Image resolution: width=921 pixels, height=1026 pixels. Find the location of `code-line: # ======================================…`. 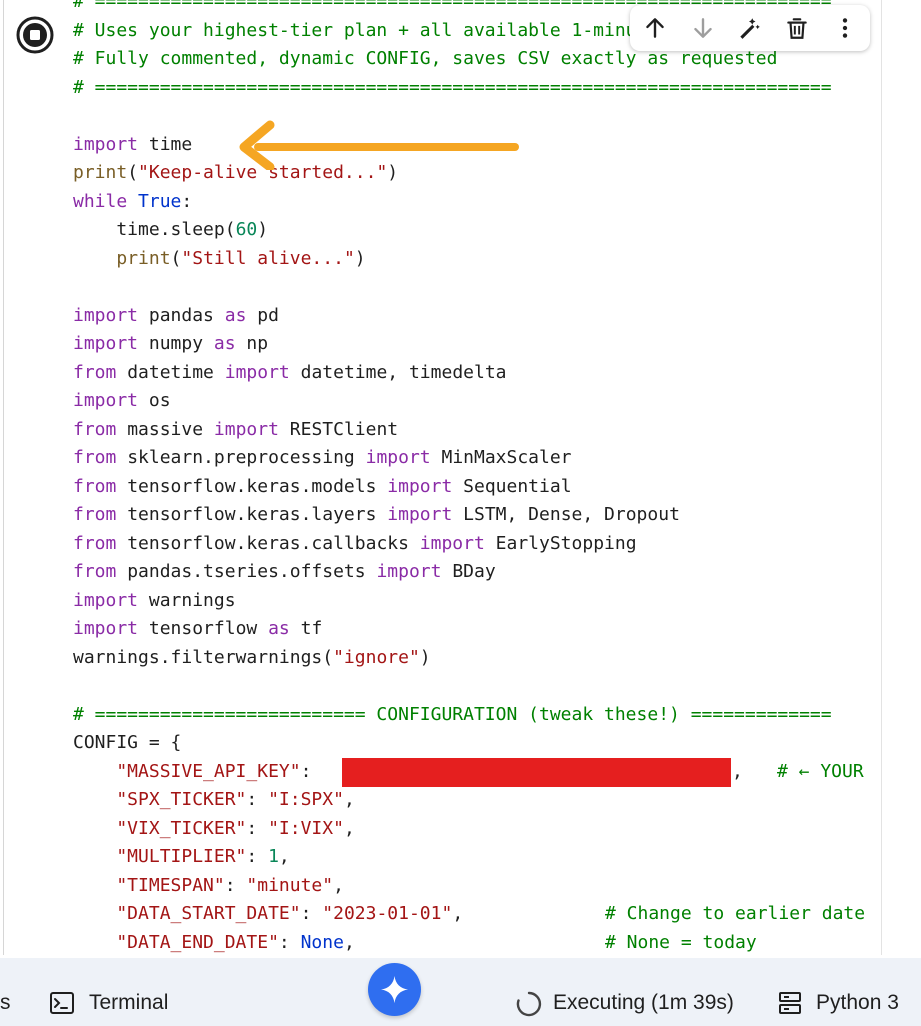

code-line: # ======================================… is located at coordinates (452, 87).